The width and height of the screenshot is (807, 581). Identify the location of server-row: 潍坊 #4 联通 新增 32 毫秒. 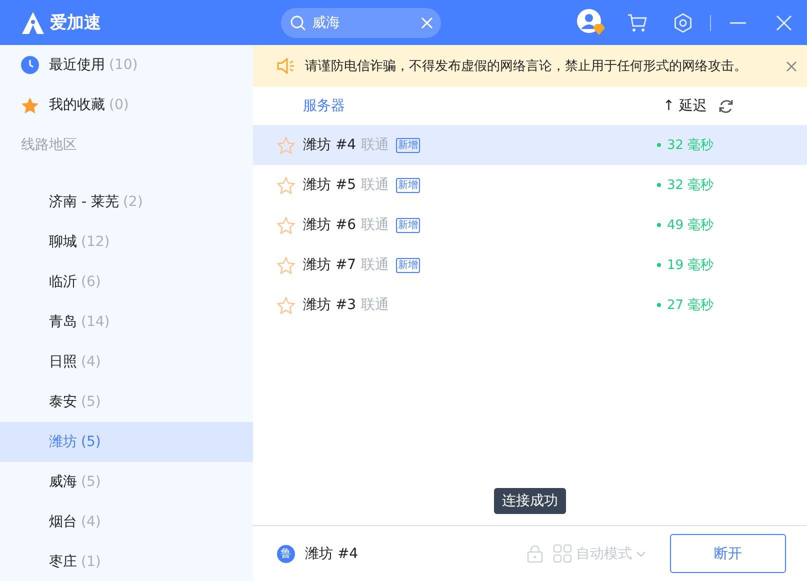
(530, 145).